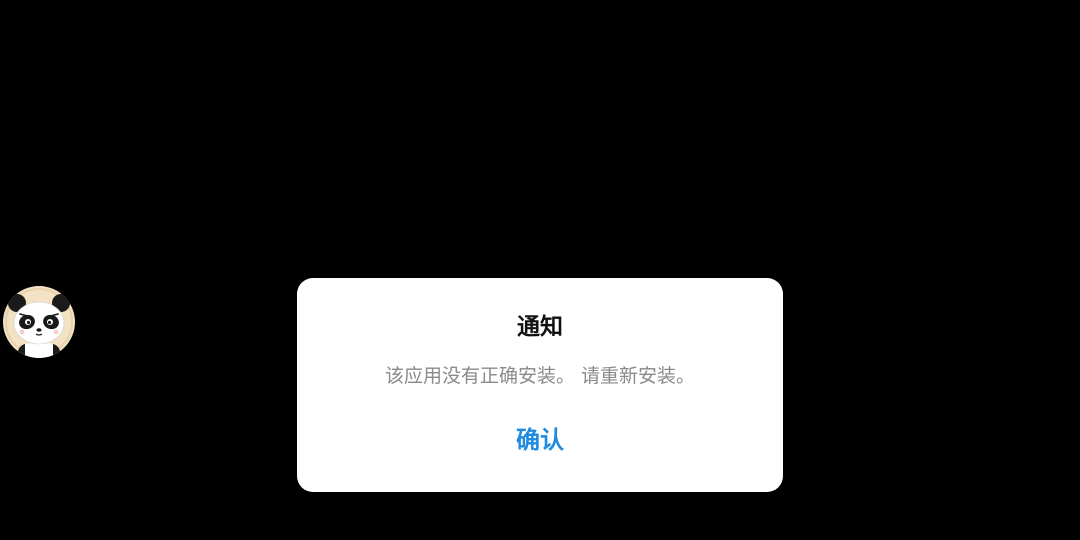 The height and width of the screenshot is (540, 1080). Describe the element at coordinates (540, 327) in the screenshot. I see `dialog-title: 通知` at that location.